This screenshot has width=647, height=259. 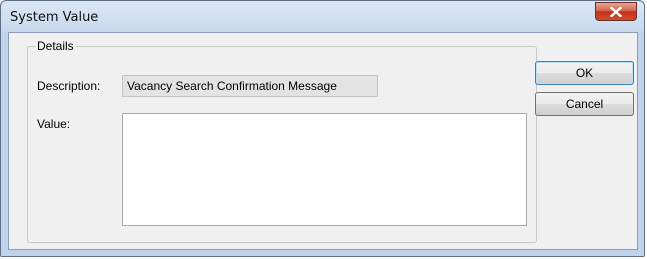 I want to click on description-field: Vacancy Search Confirmation Message, so click(x=250, y=86).